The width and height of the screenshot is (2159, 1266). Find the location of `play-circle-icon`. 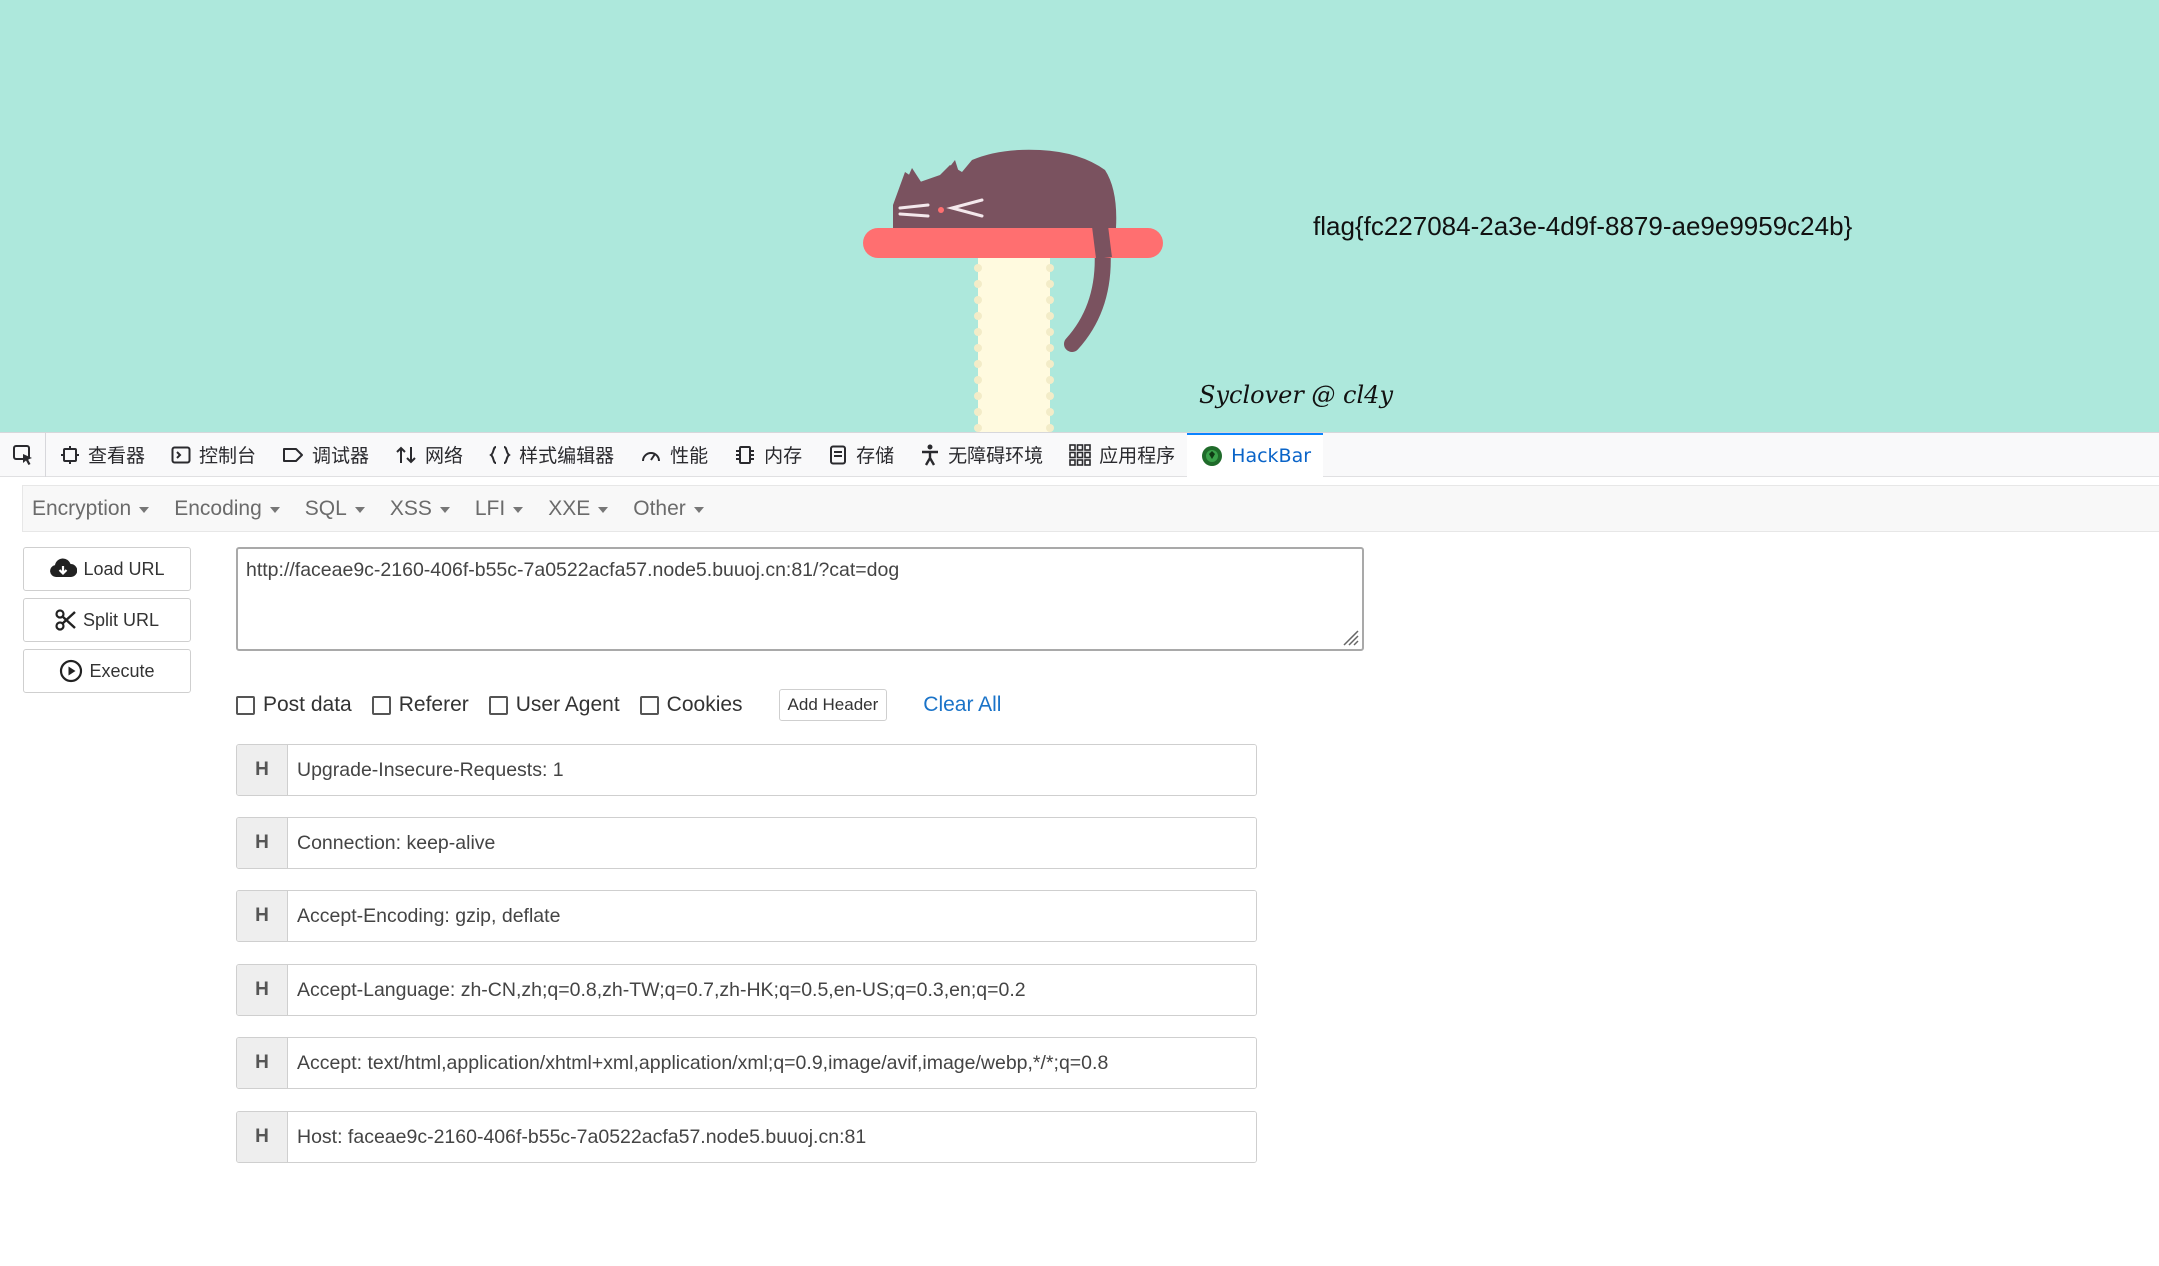

play-circle-icon is located at coordinates (71, 671).